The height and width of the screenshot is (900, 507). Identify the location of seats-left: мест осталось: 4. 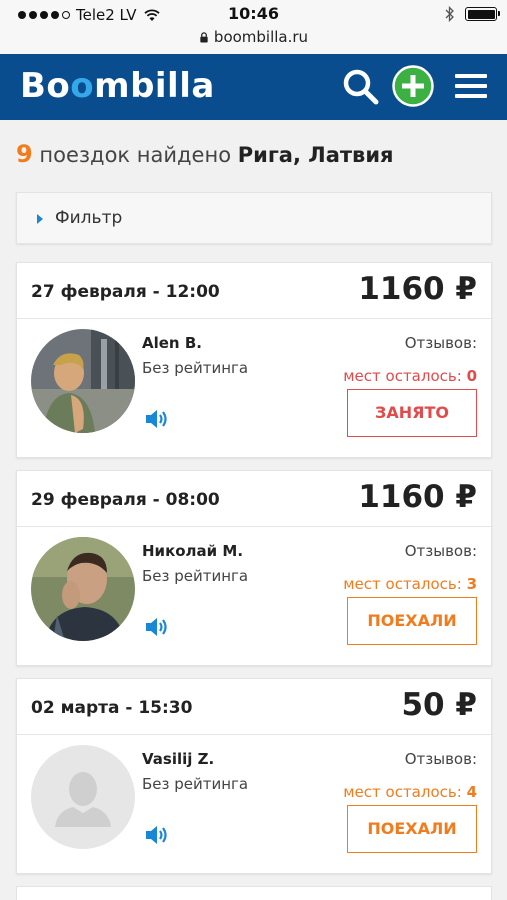
(410, 792).